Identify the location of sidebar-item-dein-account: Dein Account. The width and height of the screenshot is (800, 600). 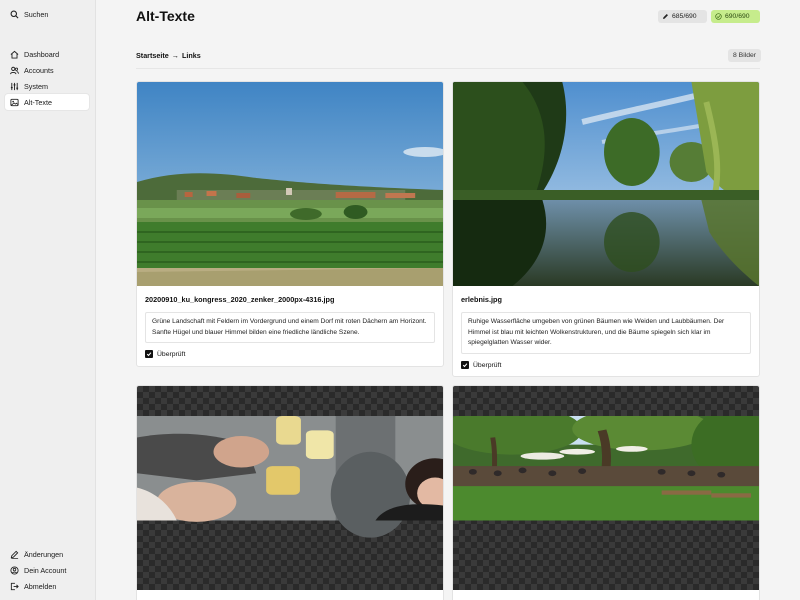
(47, 570).